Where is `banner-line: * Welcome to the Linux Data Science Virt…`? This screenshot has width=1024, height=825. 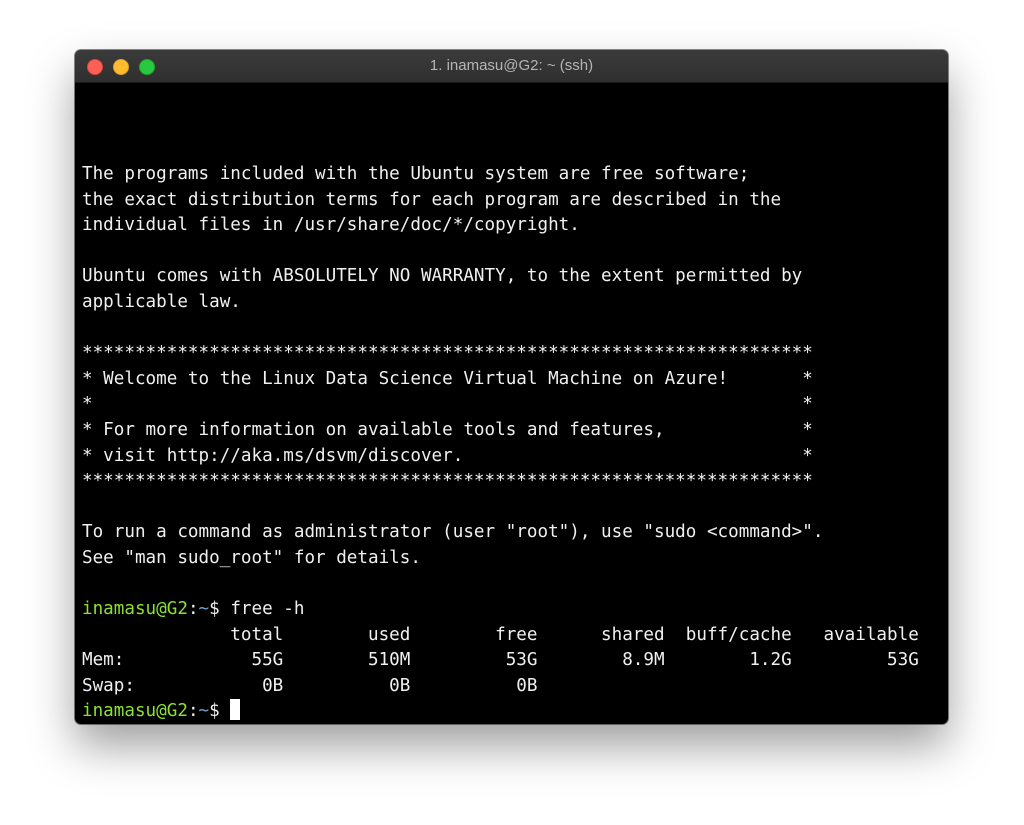
banner-line: * Welcome to the Linux Data Science Virt… is located at coordinates (447, 378).